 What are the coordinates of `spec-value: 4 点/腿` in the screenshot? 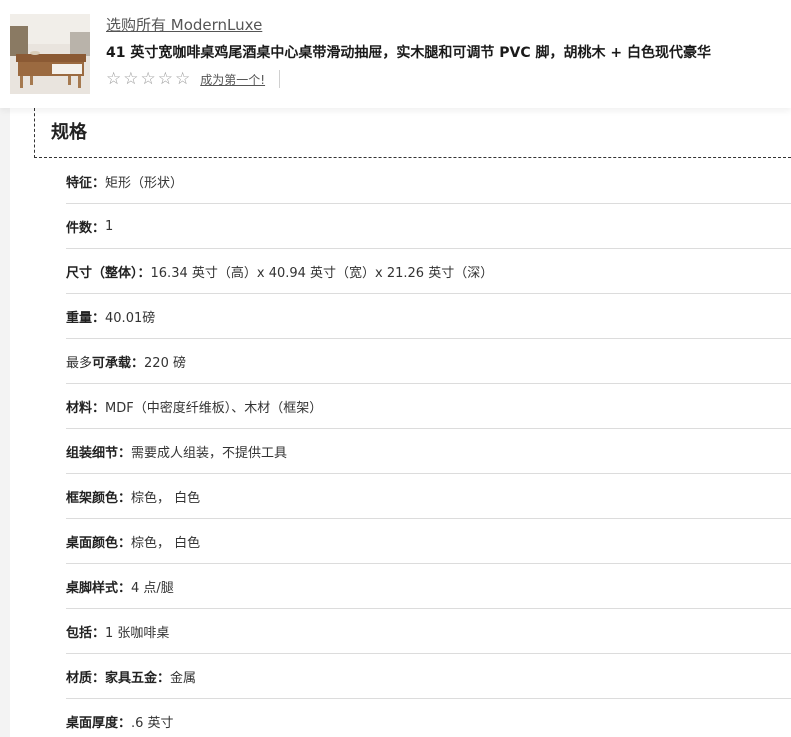 It's located at (152, 588).